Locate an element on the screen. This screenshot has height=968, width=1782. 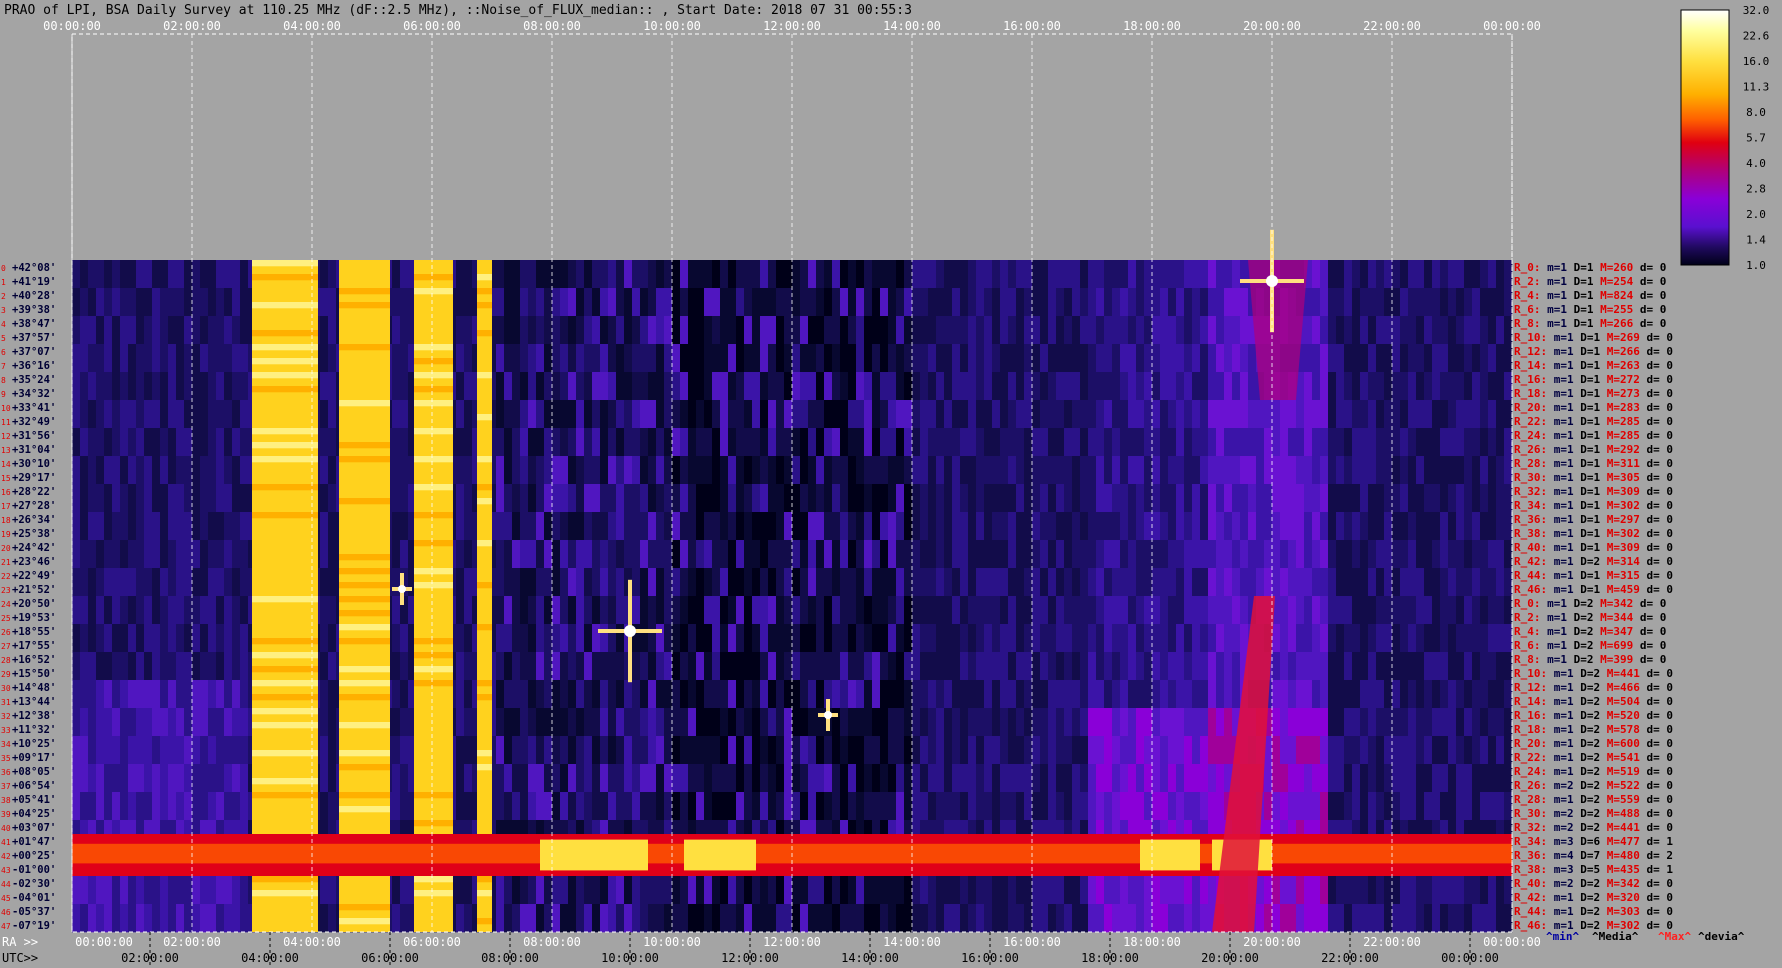
row-stat-line: R_10: m=1 D=2 M=441 d= 0 is located at coordinates (1593, 673).